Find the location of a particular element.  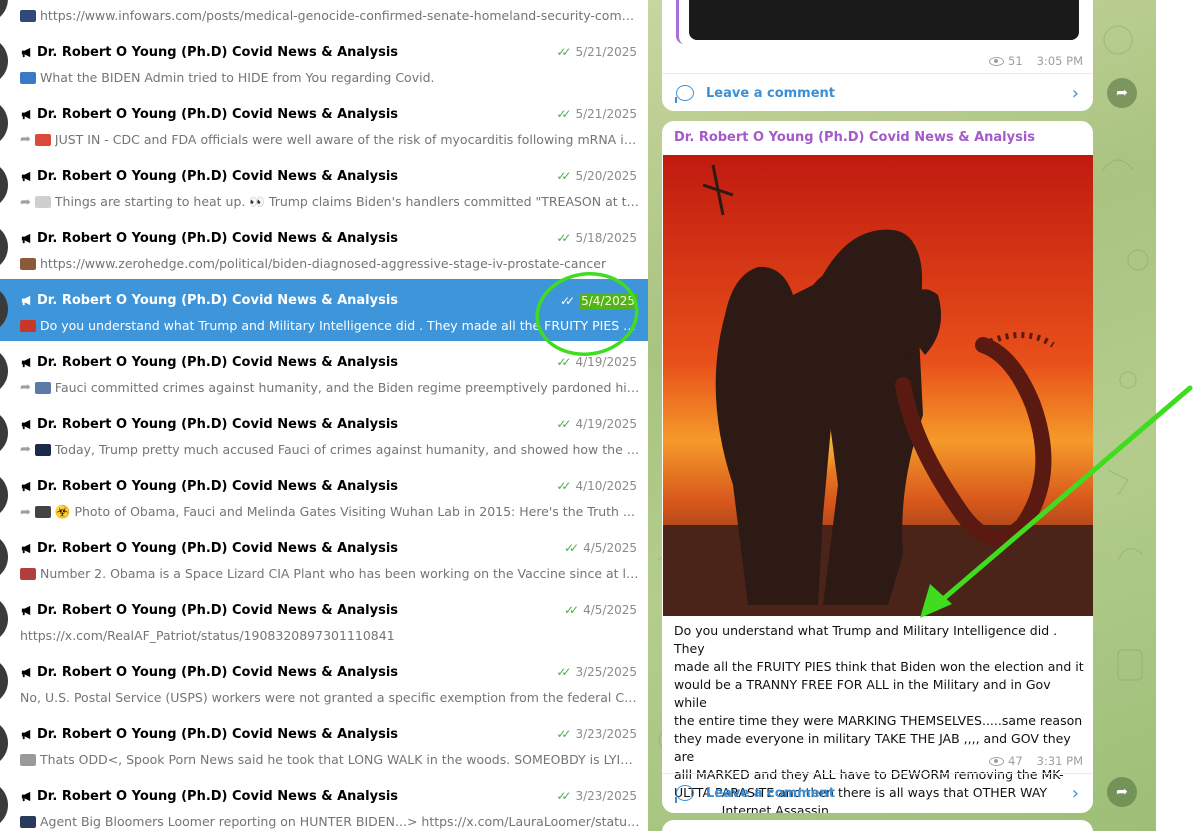

forward-arrow-icon: ➦ is located at coordinates (25, 387).